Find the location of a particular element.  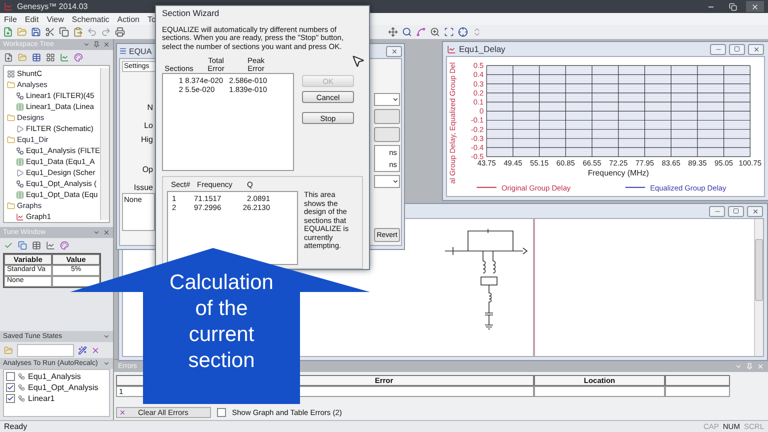

menu-item: File is located at coordinates (10, 19).